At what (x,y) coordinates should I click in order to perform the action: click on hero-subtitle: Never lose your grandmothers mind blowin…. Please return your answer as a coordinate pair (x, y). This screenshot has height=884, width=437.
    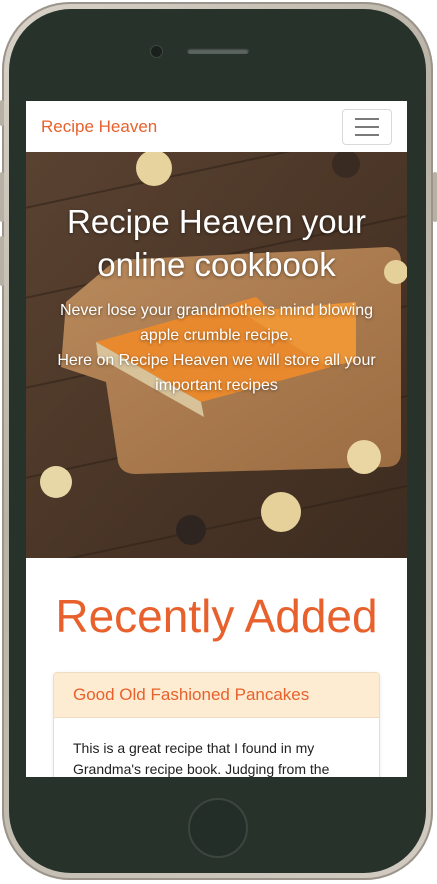
    Looking at the image, I should click on (217, 348).